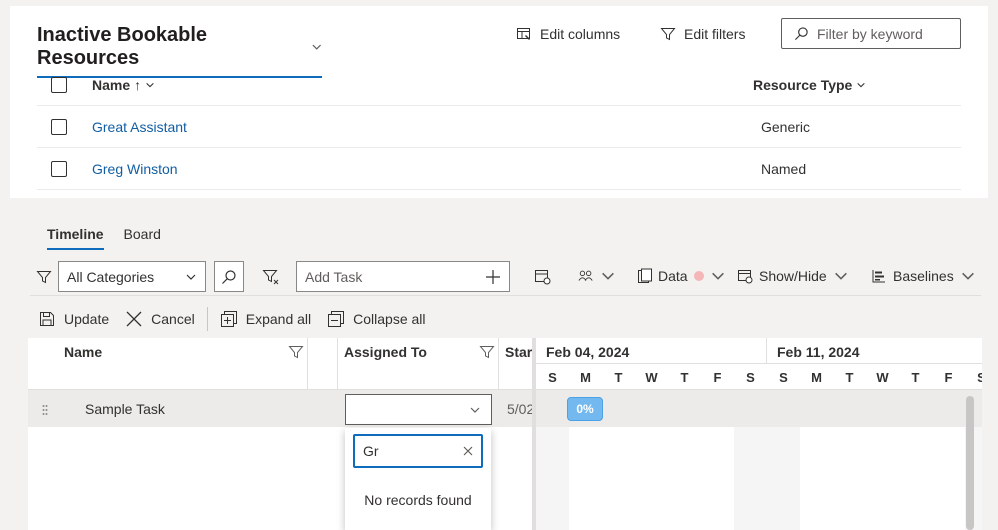 The height and width of the screenshot is (530, 998). Describe the element at coordinates (111, 276) in the screenshot. I see `category-select-value: All Categories` at that location.